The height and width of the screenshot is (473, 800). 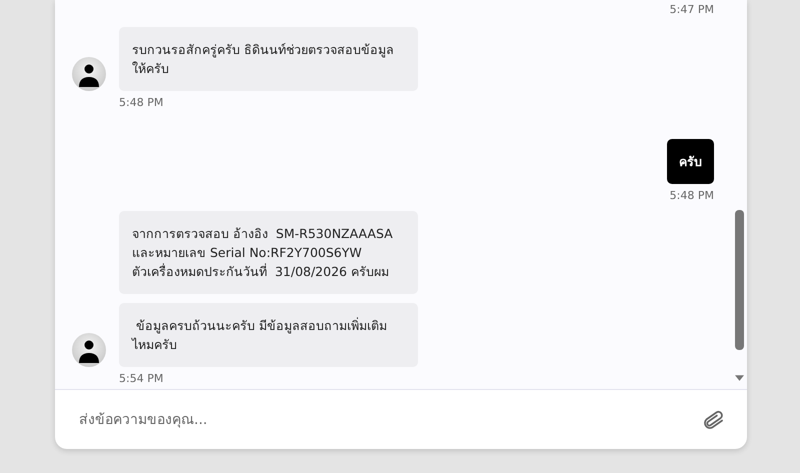 What do you see at coordinates (141, 378) in the screenshot?
I see `message-time: 5:54 PM` at bounding box center [141, 378].